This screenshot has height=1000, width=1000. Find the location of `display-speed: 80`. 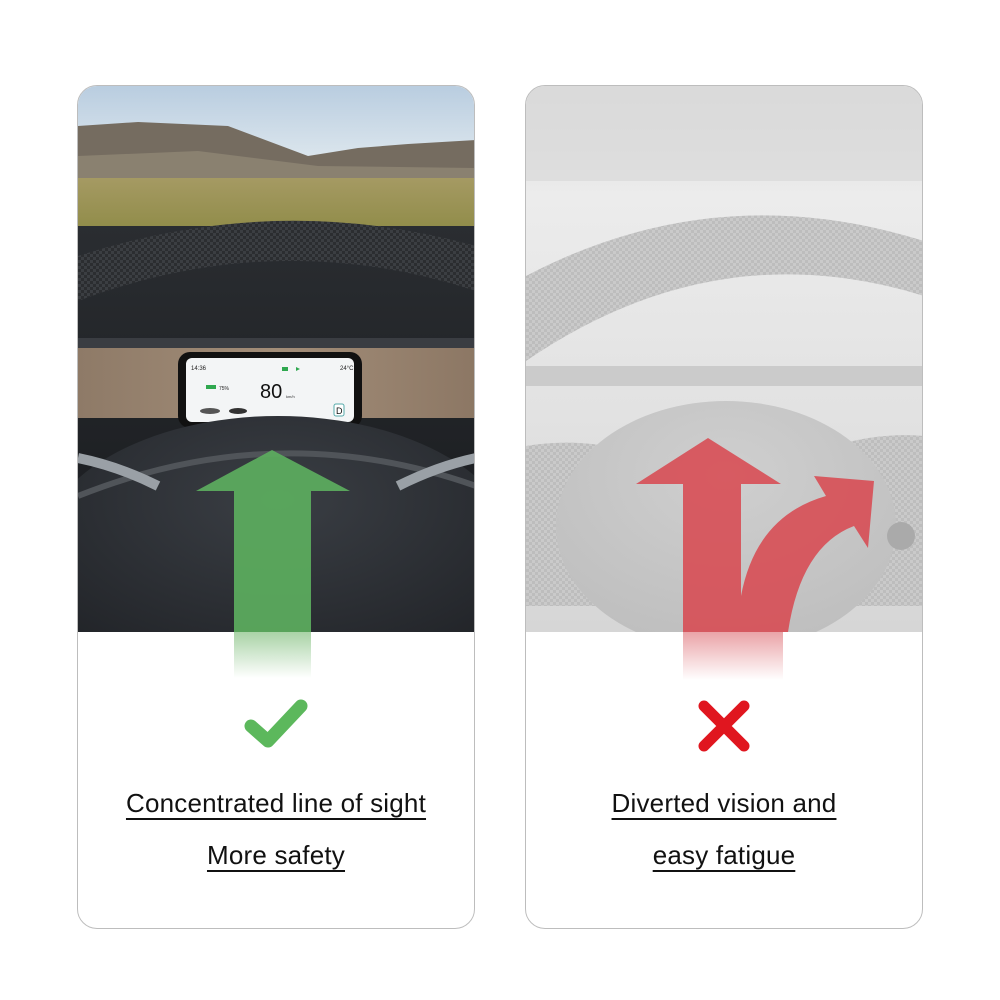

display-speed: 80 is located at coordinates (271, 392).